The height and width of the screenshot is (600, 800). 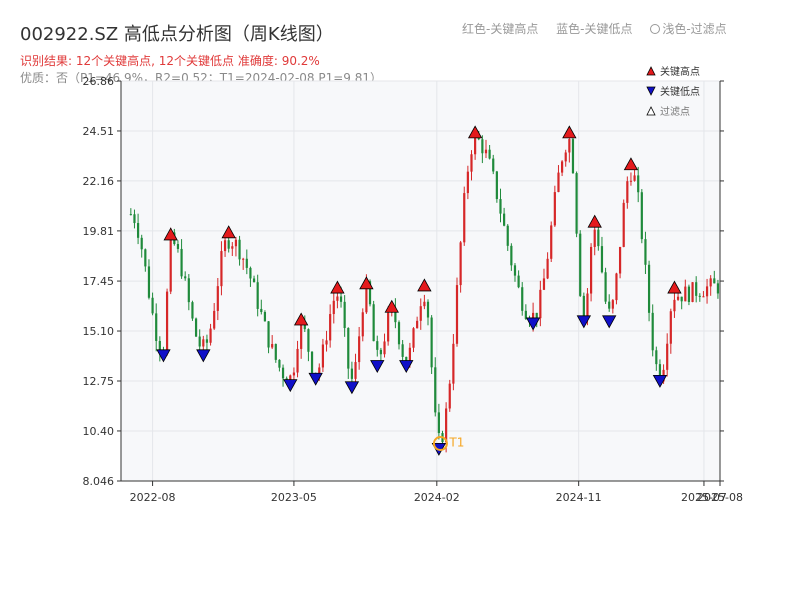 What do you see at coordinates (99, 281) in the screenshot?
I see `y-tick-label: 17.45` at bounding box center [99, 281].